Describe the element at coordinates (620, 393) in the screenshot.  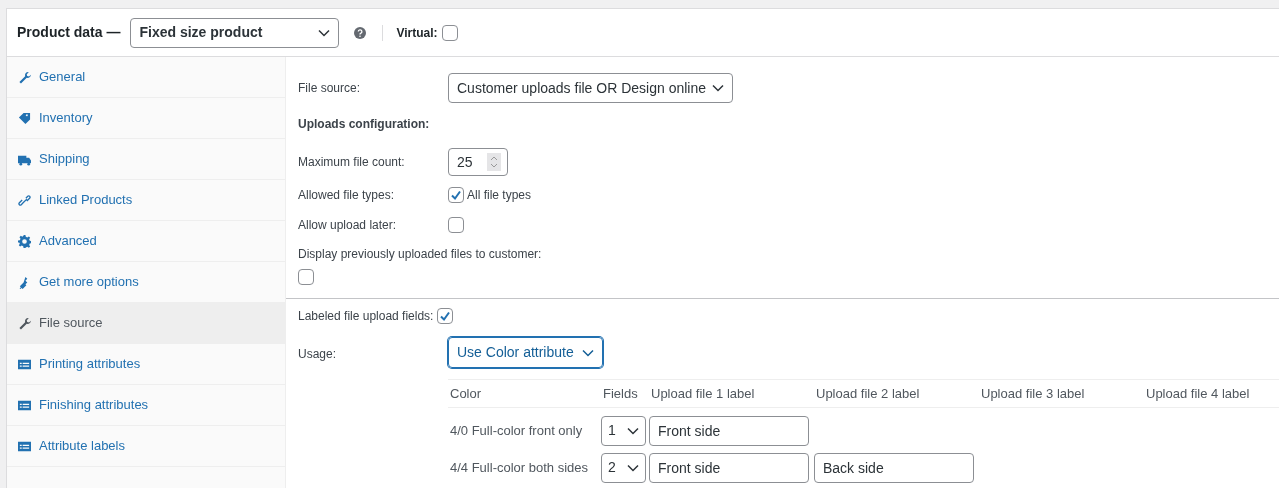
I see `column-header: Fields` at that location.